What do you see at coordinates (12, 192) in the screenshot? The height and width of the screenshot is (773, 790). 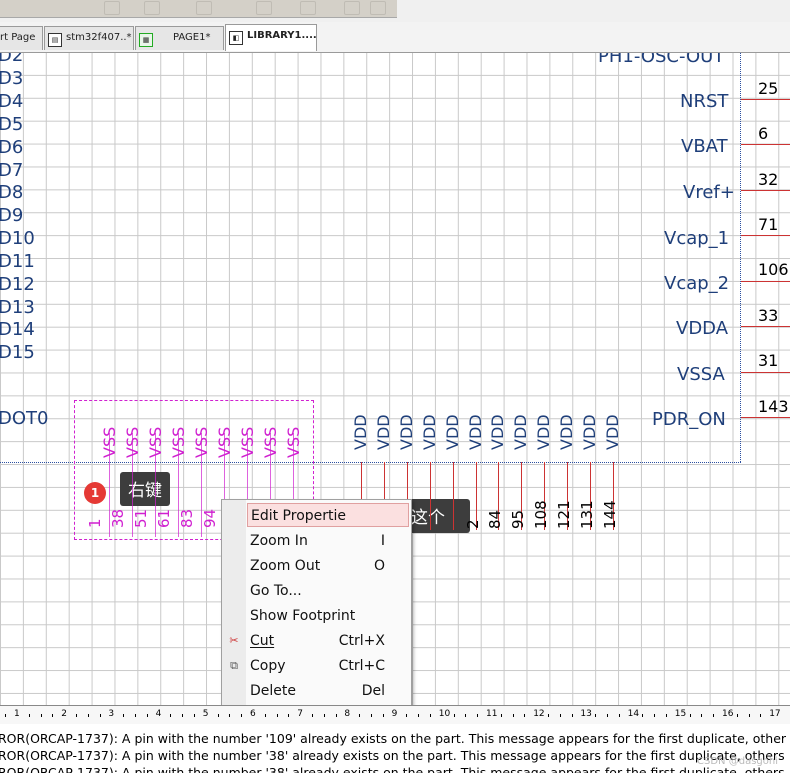 I see `pin-label: D8` at bounding box center [12, 192].